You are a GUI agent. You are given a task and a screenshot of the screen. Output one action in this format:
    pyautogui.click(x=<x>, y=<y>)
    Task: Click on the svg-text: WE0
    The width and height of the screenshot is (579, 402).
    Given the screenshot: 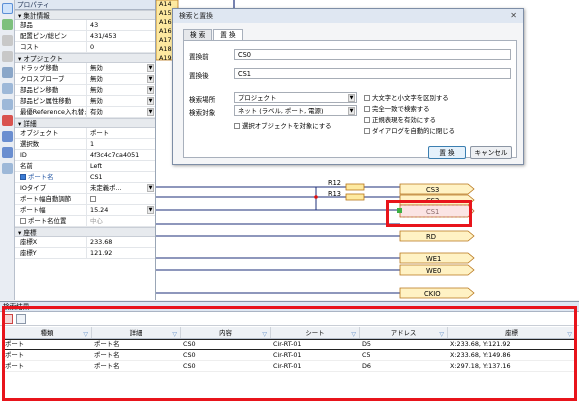 What is the action you would take?
    pyautogui.click(x=433, y=271)
    